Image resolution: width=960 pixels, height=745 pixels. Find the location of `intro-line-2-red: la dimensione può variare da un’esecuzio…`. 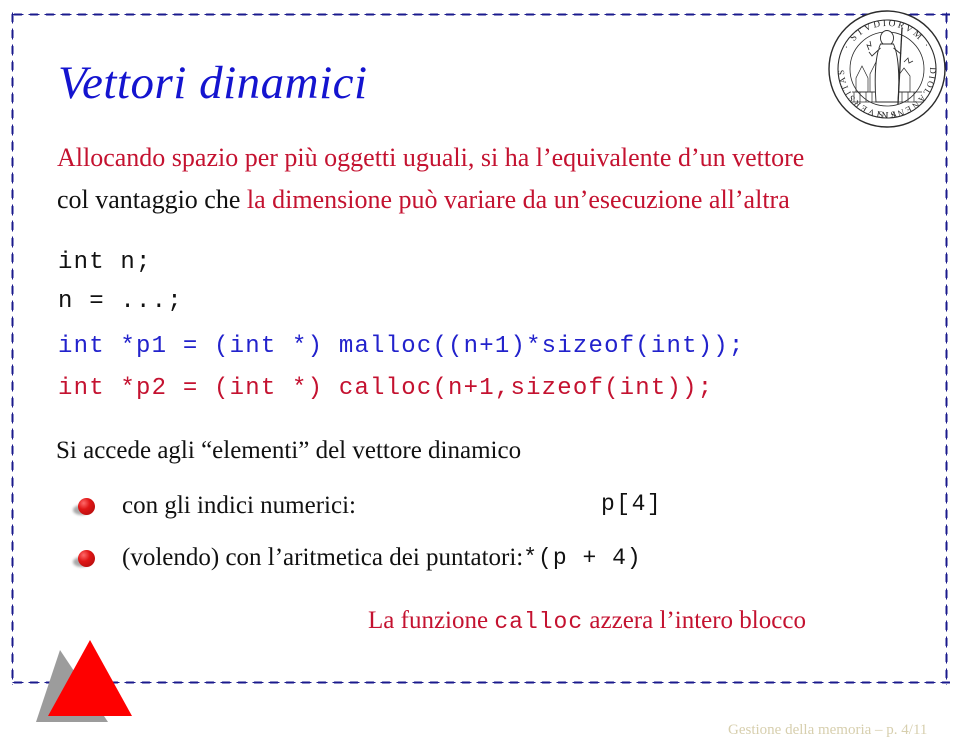

intro-line-2-red: la dimensione può variare da un’esecuzio… is located at coordinates (518, 199).